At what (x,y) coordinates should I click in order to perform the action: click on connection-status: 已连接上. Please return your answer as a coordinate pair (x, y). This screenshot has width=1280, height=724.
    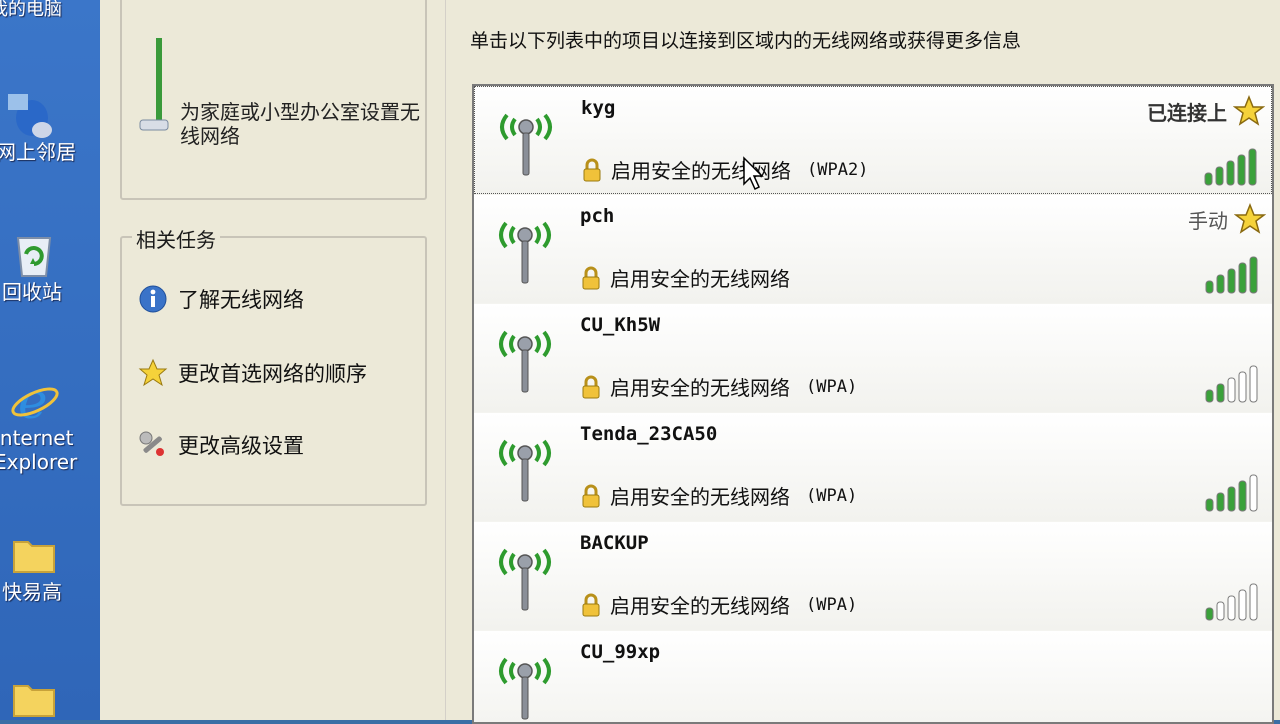
    Looking at the image, I should click on (1187, 113).